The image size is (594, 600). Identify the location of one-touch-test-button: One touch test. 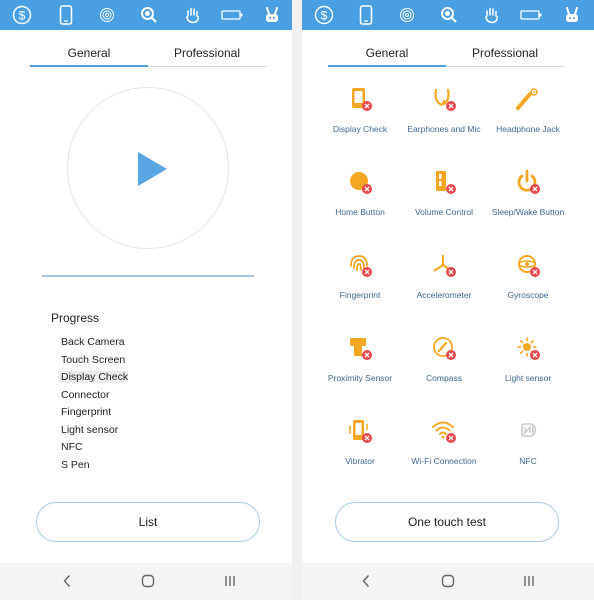
(447, 522).